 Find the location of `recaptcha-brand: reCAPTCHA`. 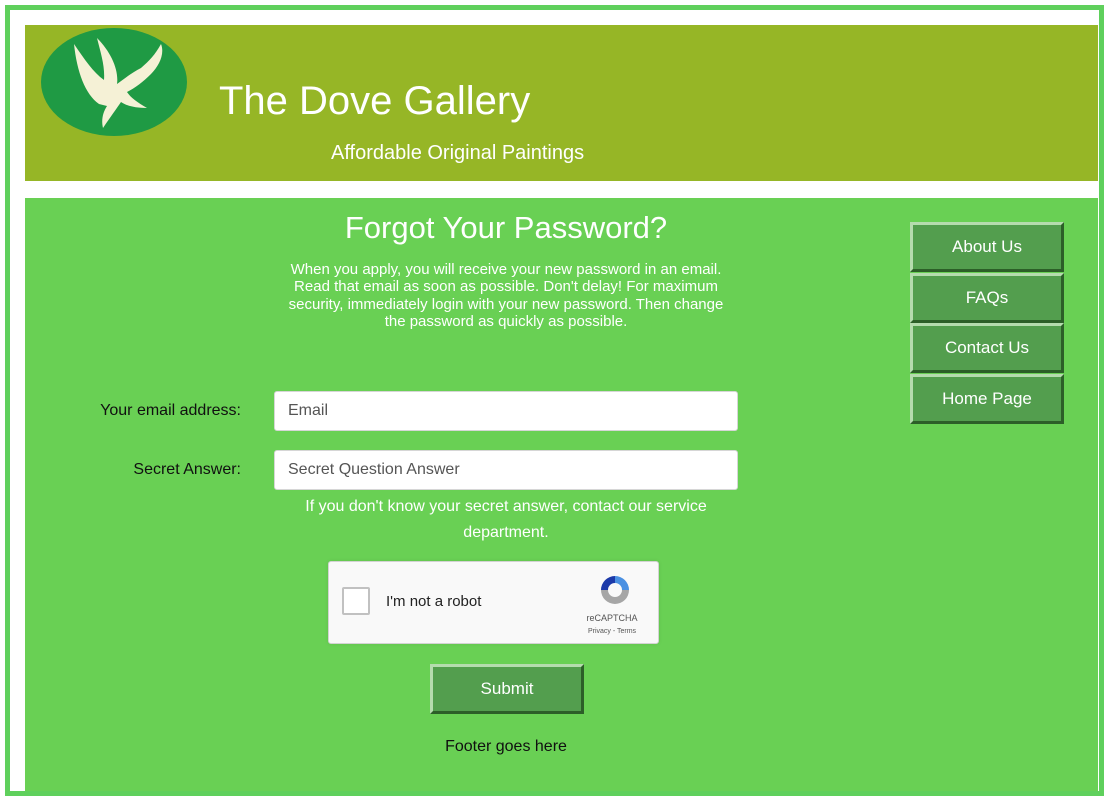

recaptcha-brand: reCAPTCHA is located at coordinates (612, 618).